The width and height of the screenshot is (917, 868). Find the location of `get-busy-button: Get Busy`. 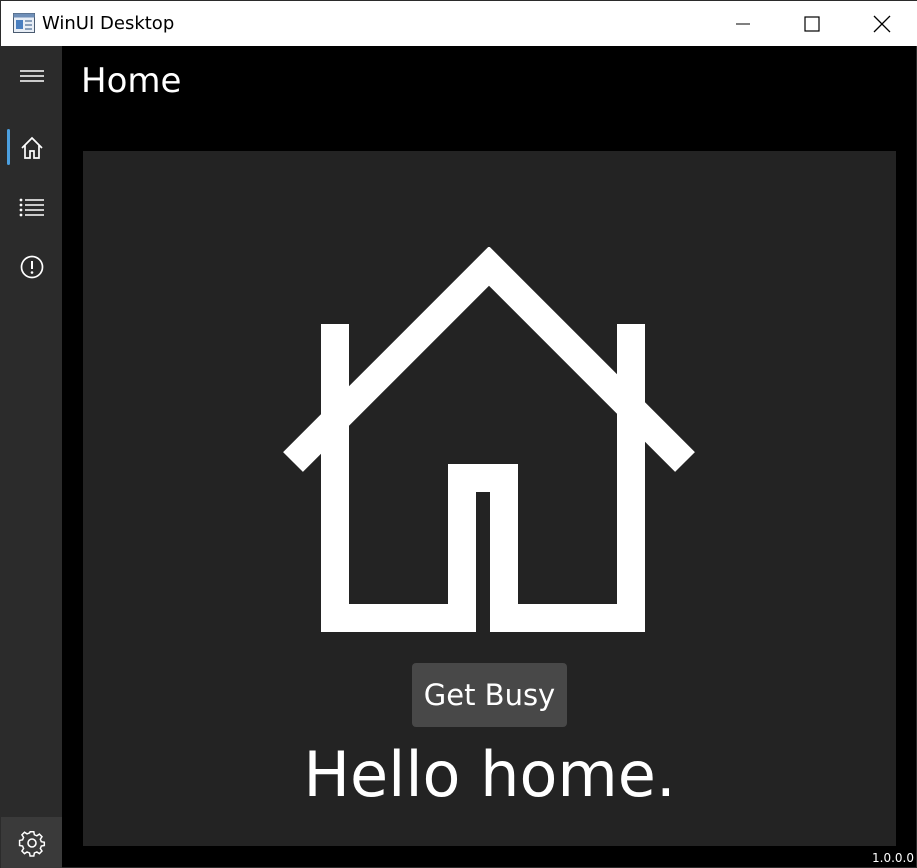

get-busy-button: Get Busy is located at coordinates (489, 695).